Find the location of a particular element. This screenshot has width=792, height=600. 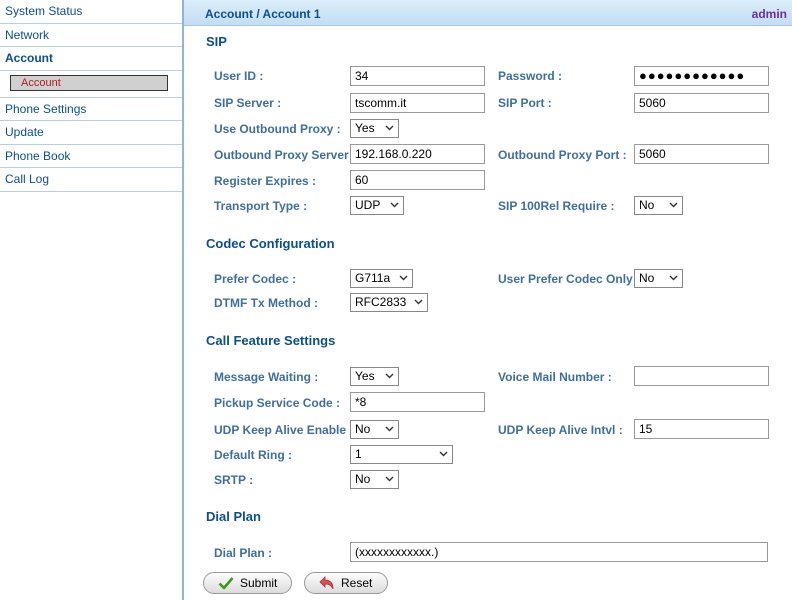

udp-keep-alive-intvl-input: 15 is located at coordinates (701, 429).